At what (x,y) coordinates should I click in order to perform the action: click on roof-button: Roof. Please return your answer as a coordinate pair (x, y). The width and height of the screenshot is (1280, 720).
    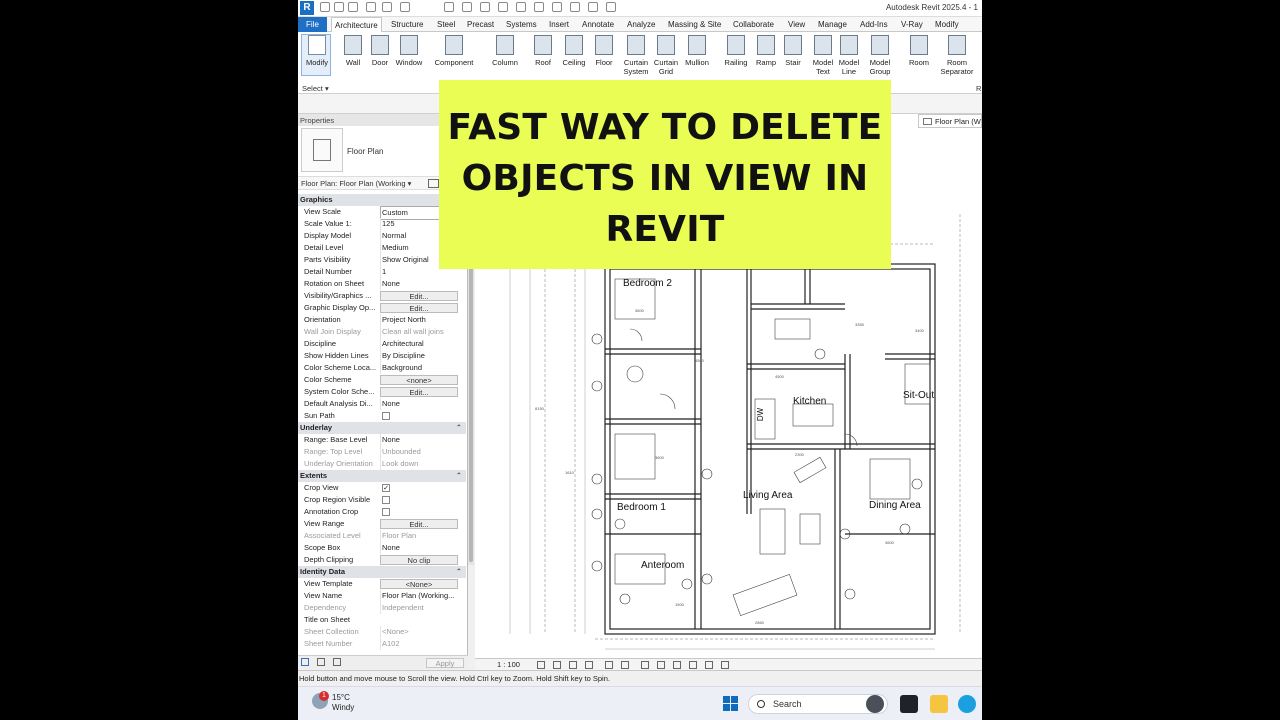
    Looking at the image, I should click on (543, 51).